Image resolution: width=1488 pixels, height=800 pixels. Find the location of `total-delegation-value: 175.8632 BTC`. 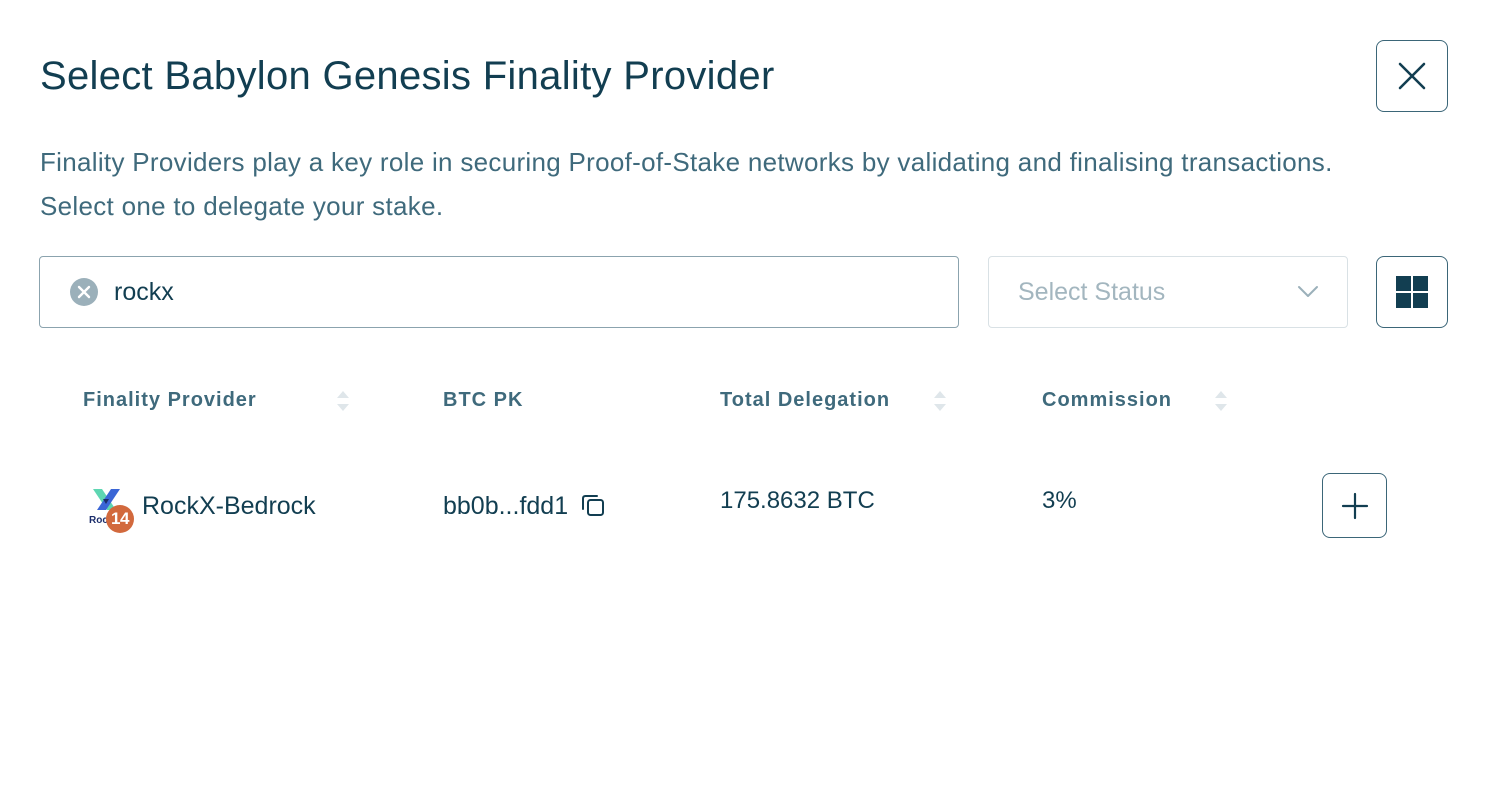

total-delegation-value: 175.8632 BTC is located at coordinates (797, 500).